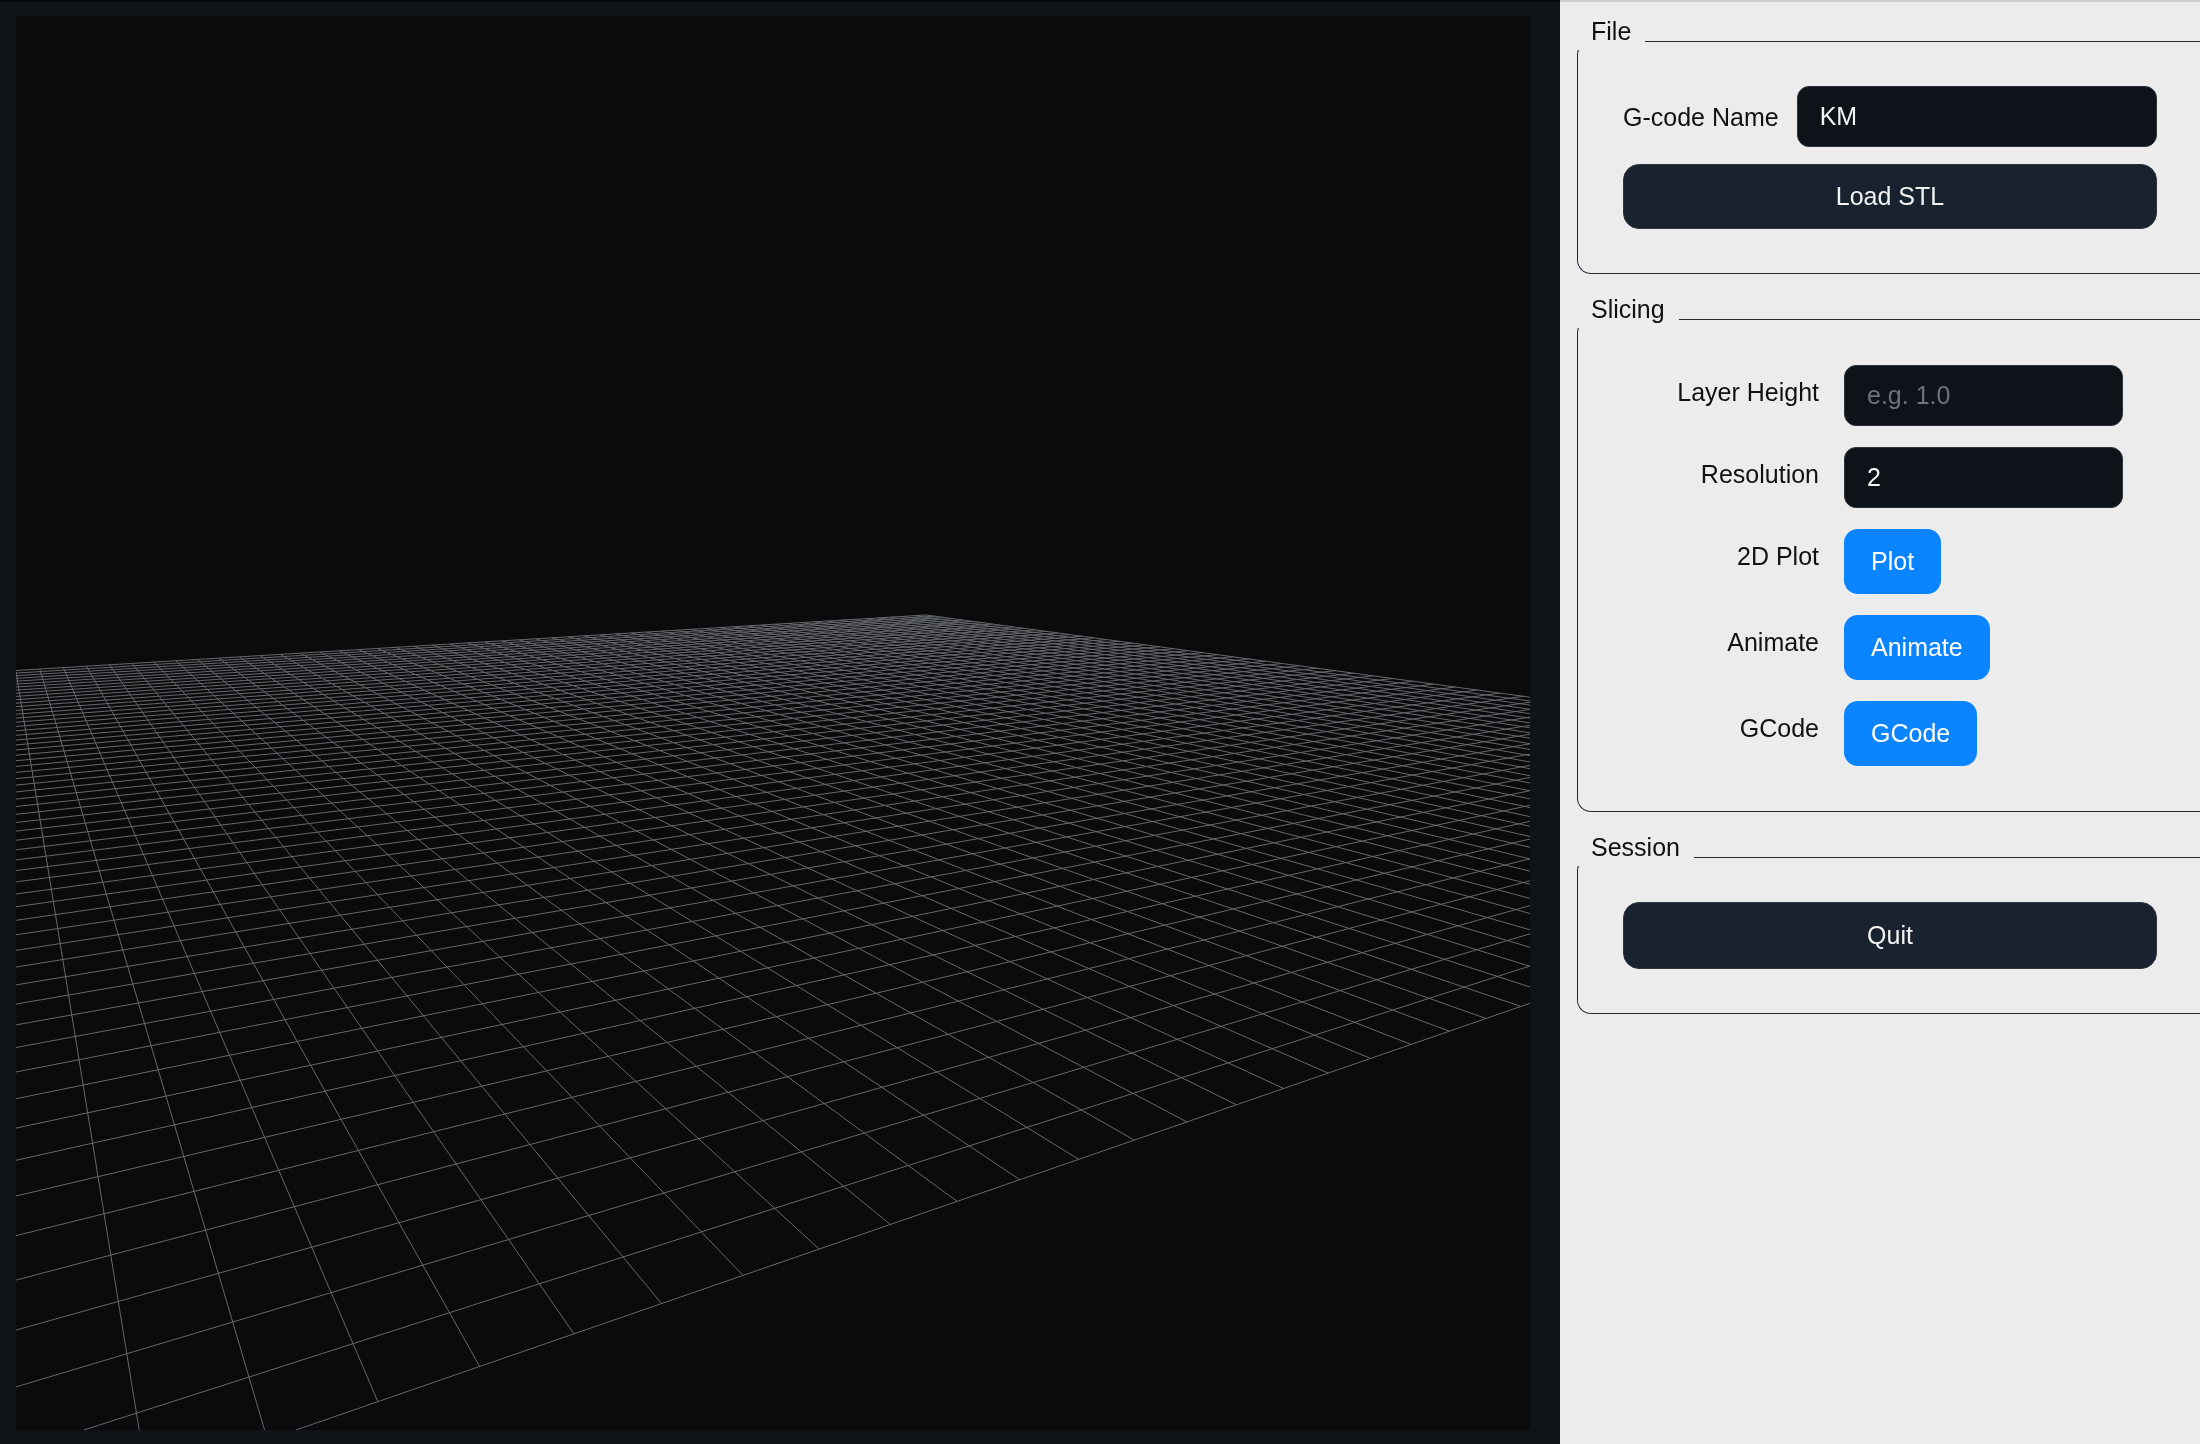 Image resolution: width=2200 pixels, height=1444 pixels. Describe the element at coordinates (1976, 116) in the screenshot. I see `input-field: KM` at that location.